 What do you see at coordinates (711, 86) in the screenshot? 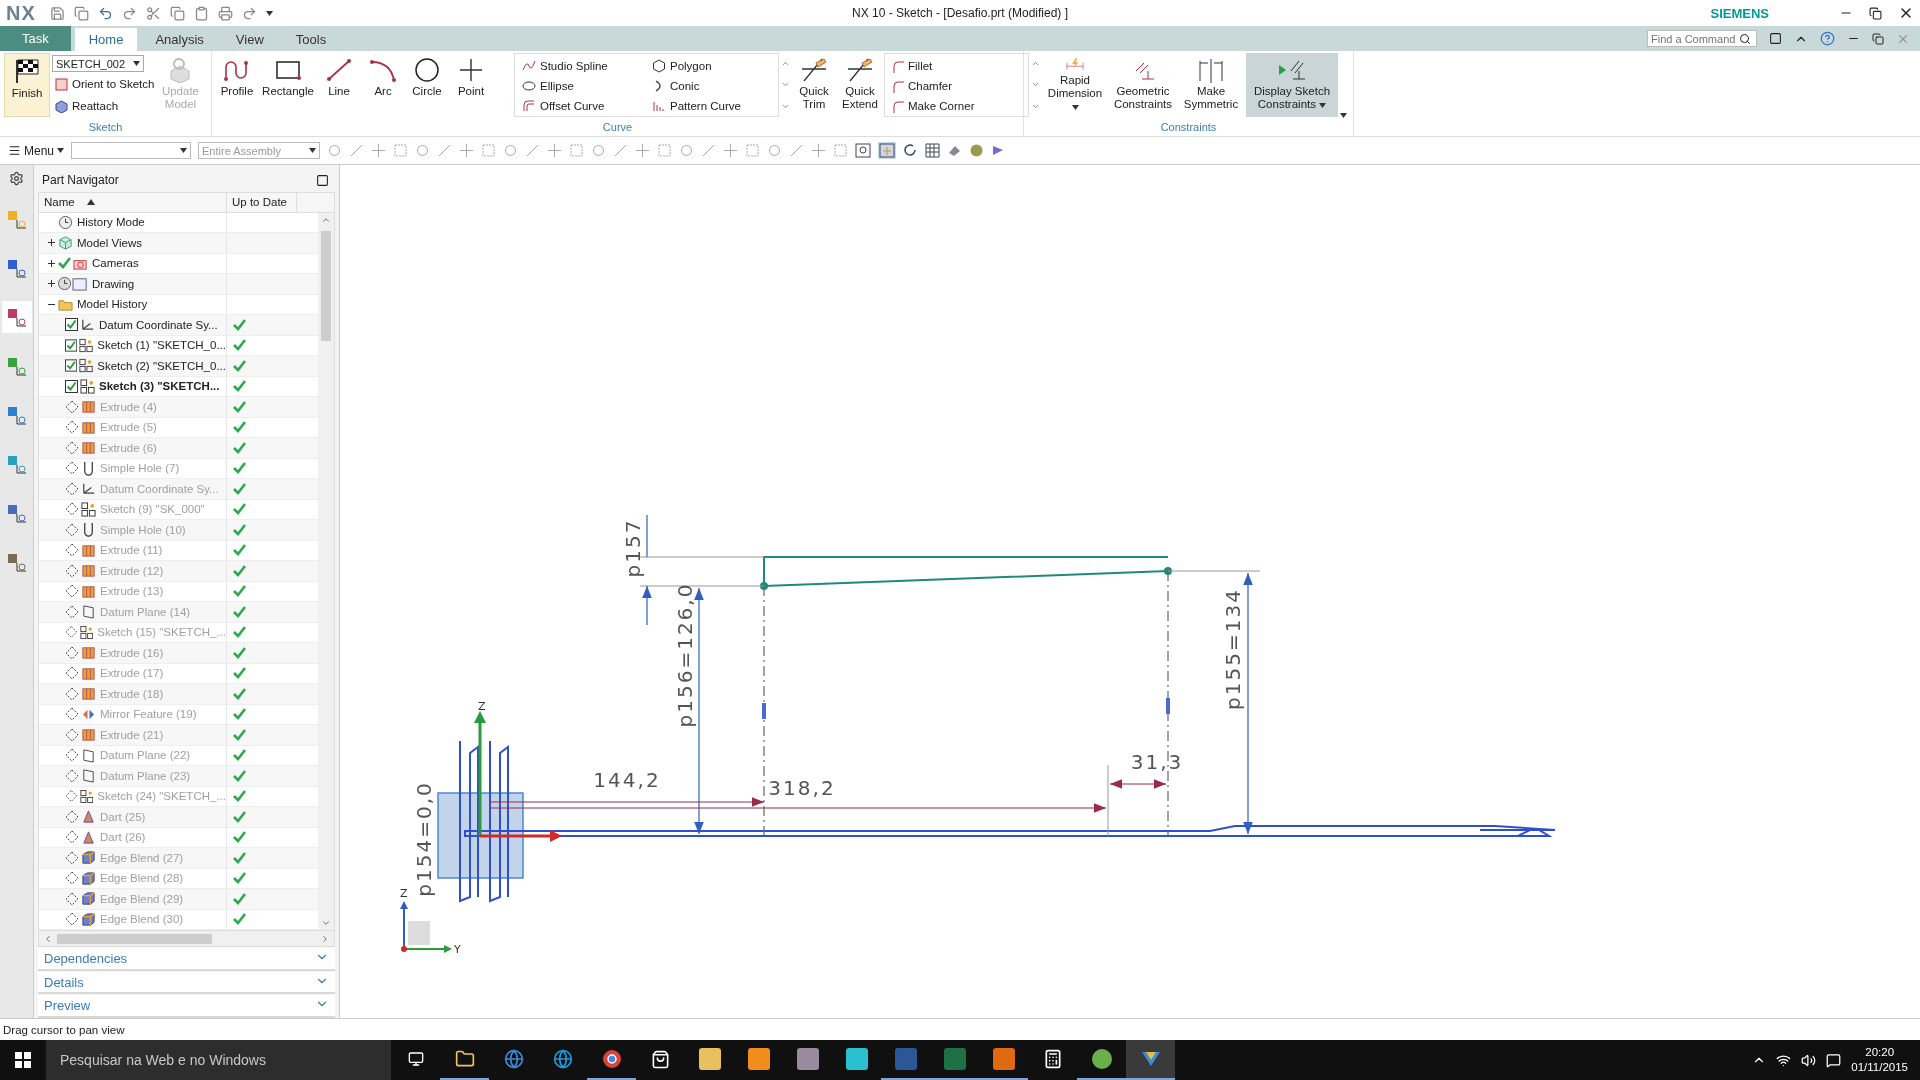
I see `curve-gallery-item: Conic` at bounding box center [711, 86].